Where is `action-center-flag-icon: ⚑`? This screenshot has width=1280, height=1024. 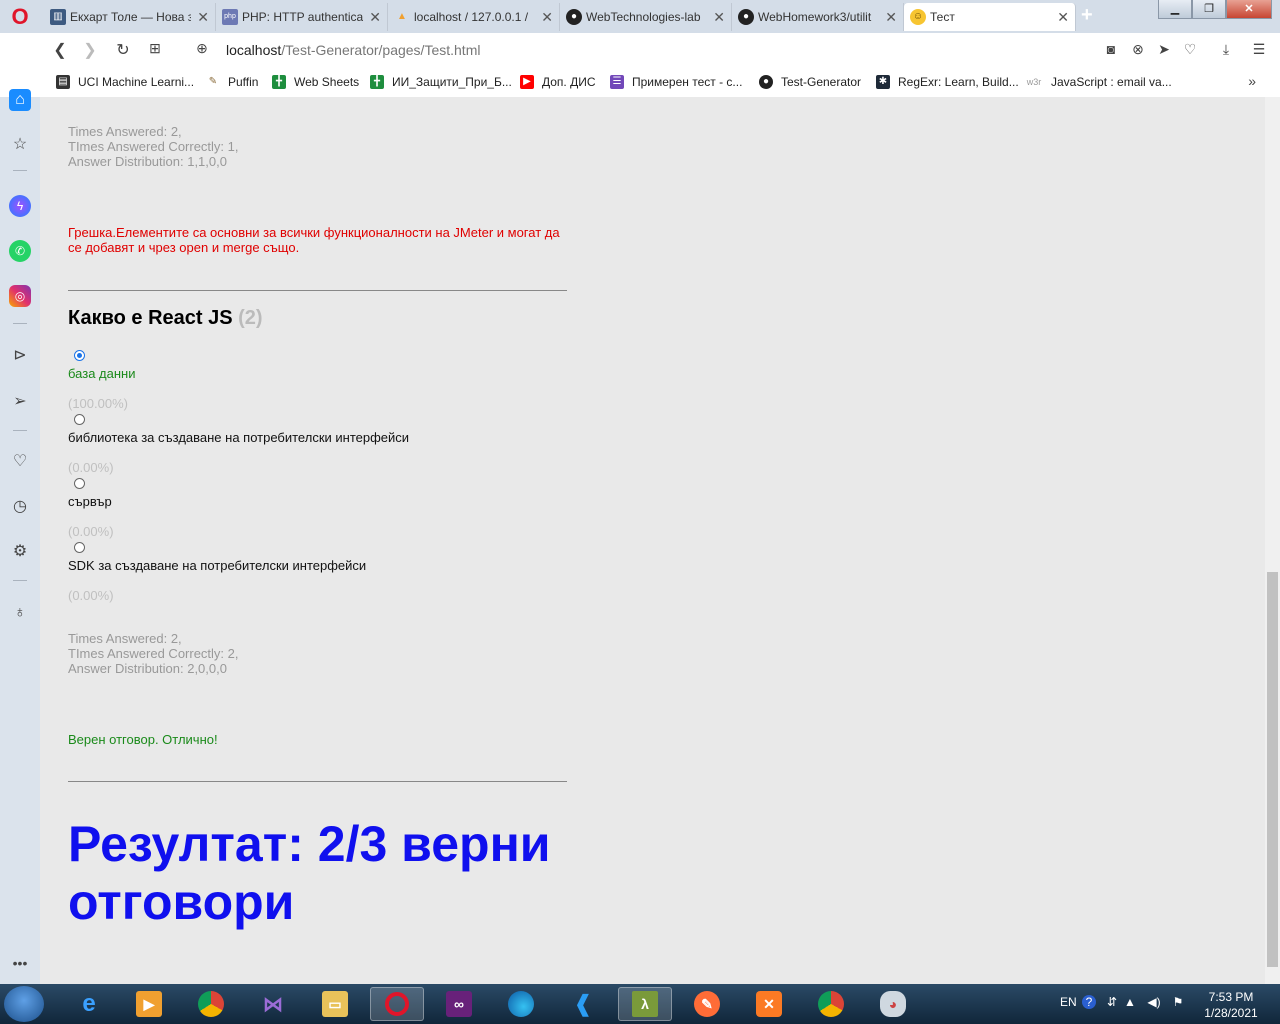
action-center-flag-icon: ⚑ is located at coordinates (1178, 1002).